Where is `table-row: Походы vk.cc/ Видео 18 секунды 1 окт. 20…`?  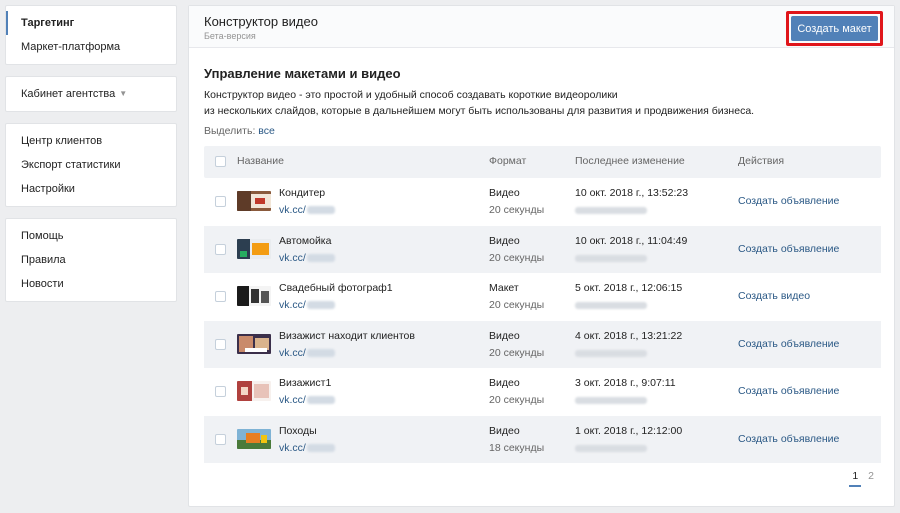 table-row: Походы vk.cc/ Видео 18 секунды 1 окт. 20… is located at coordinates (542, 439).